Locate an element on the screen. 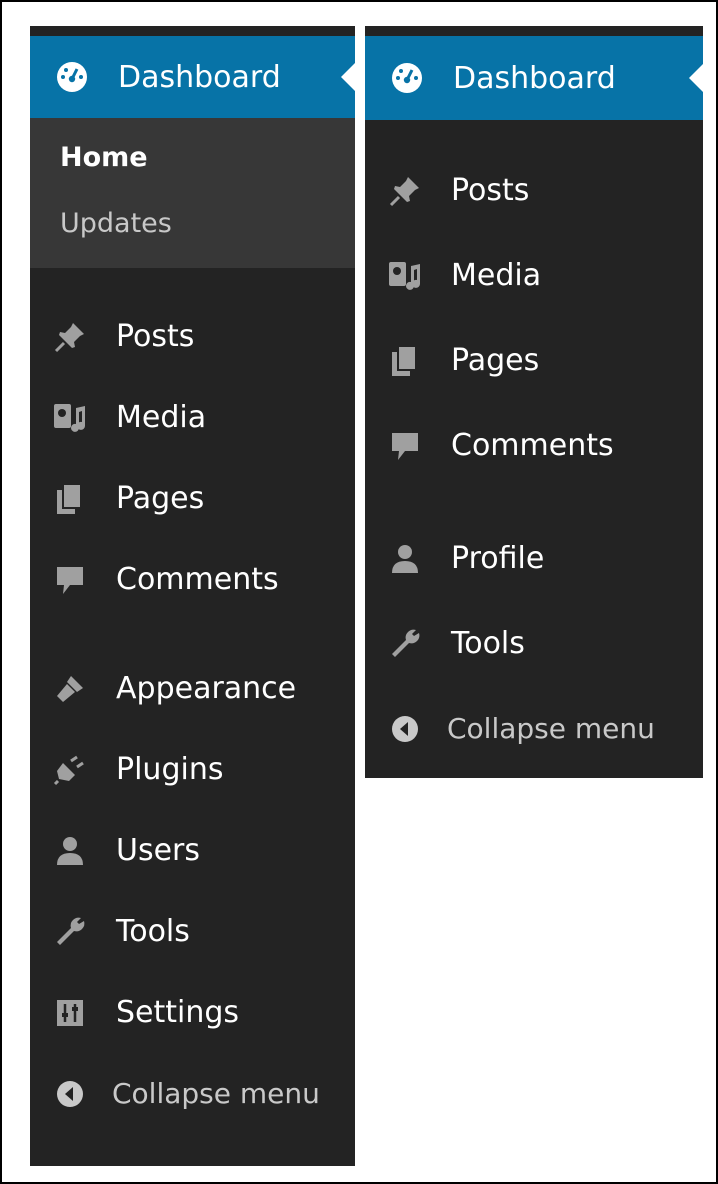 This screenshot has height=1184, width=718. settings-icon is located at coordinates (70, 1013).